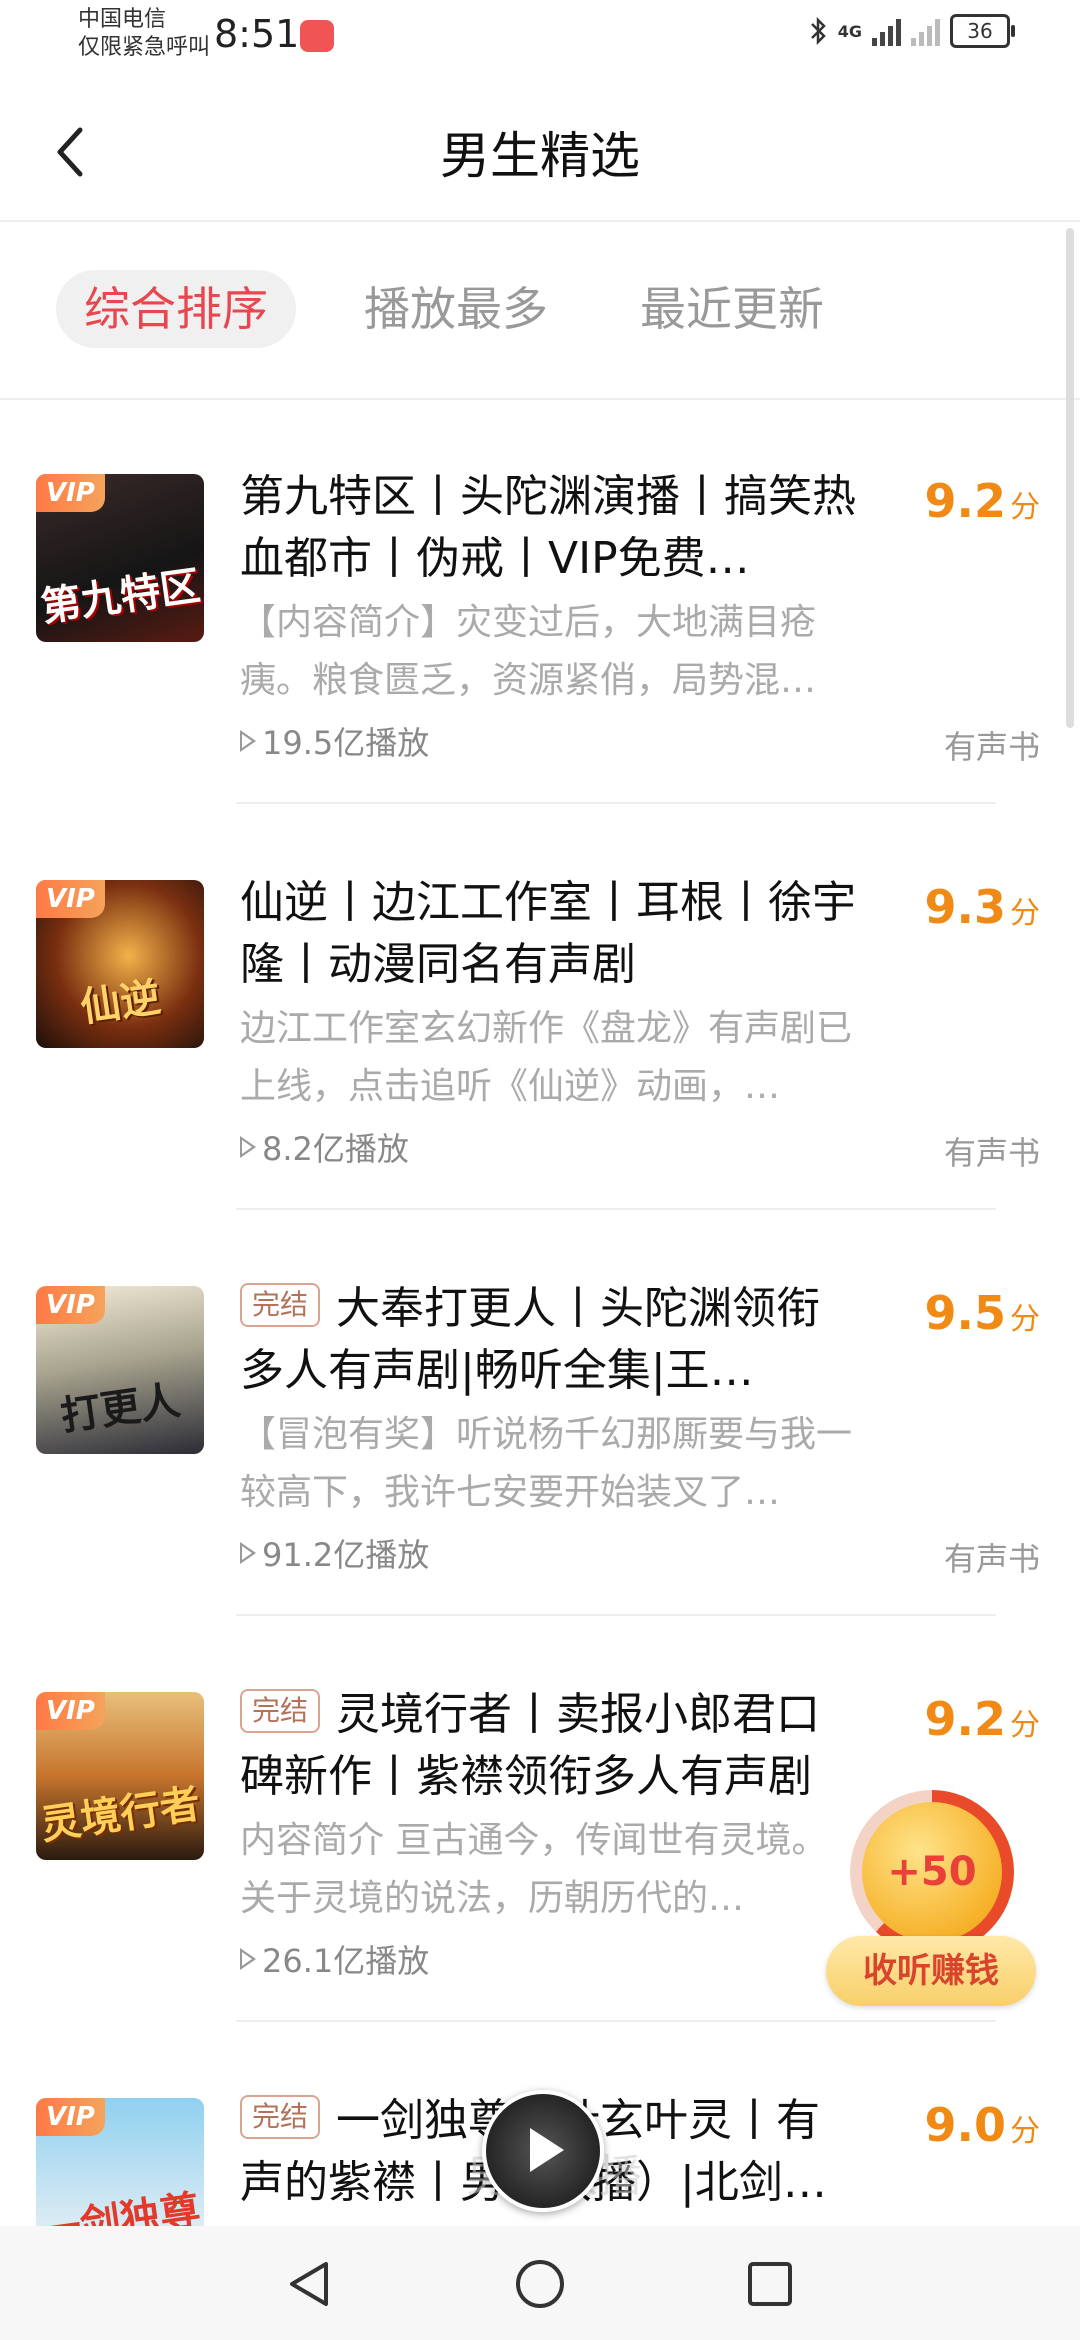 The width and height of the screenshot is (1080, 2340). I want to click on play-count: 8.2亿播放, so click(324, 1147).